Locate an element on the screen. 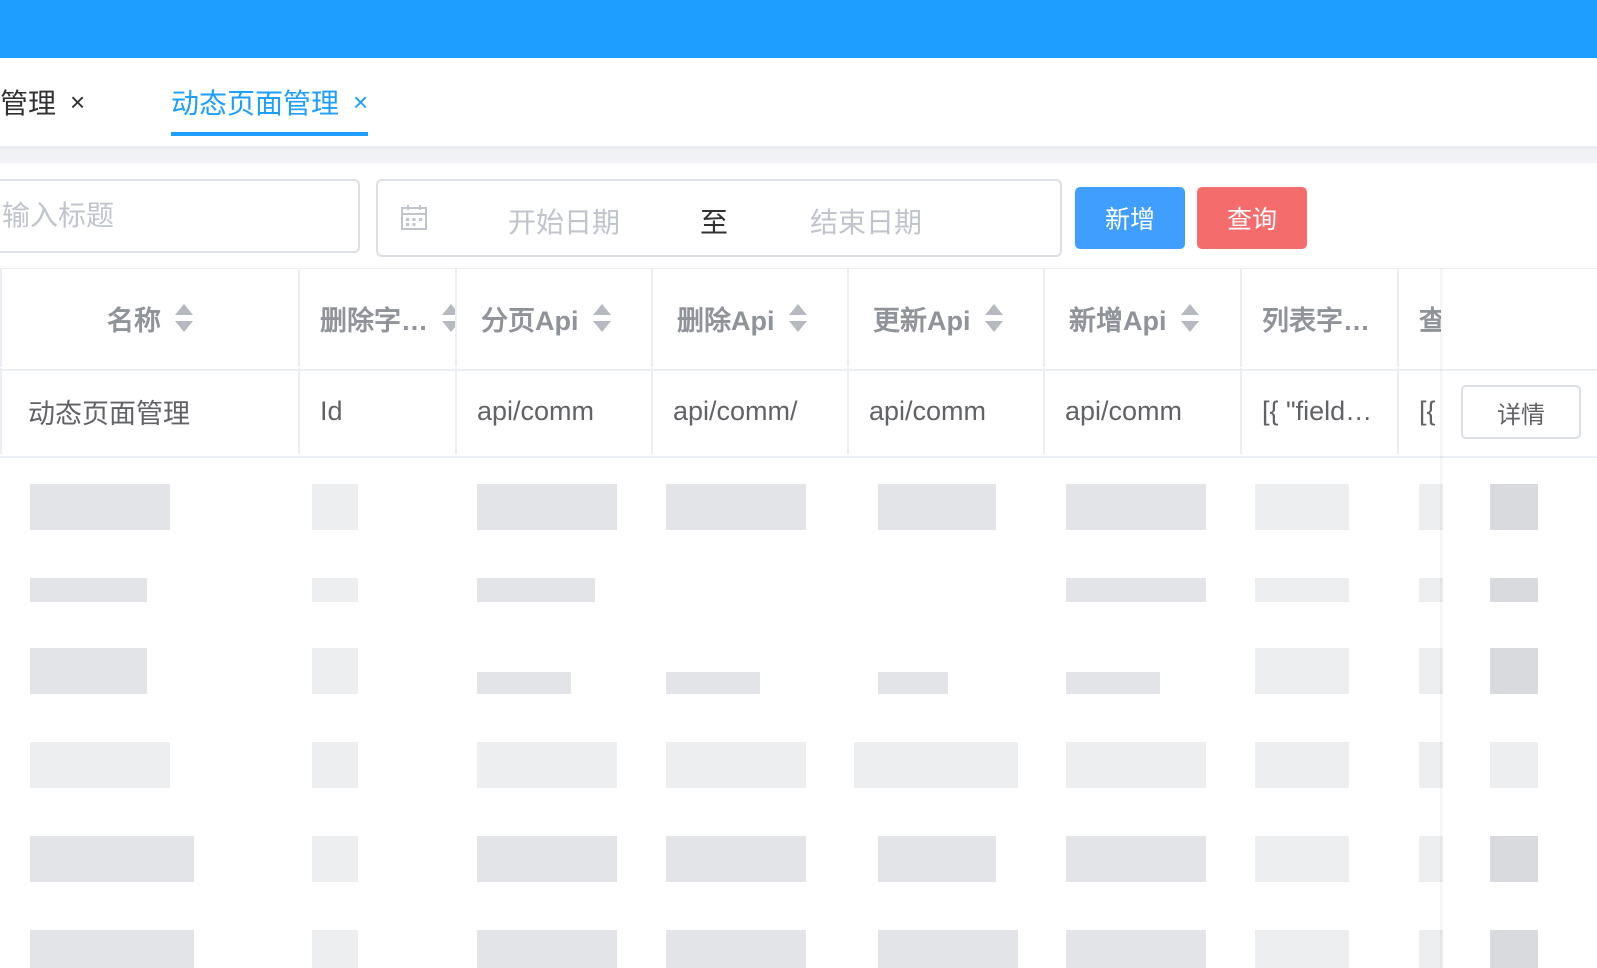  column-header-page-api: 分页Api is located at coordinates (555, 318).